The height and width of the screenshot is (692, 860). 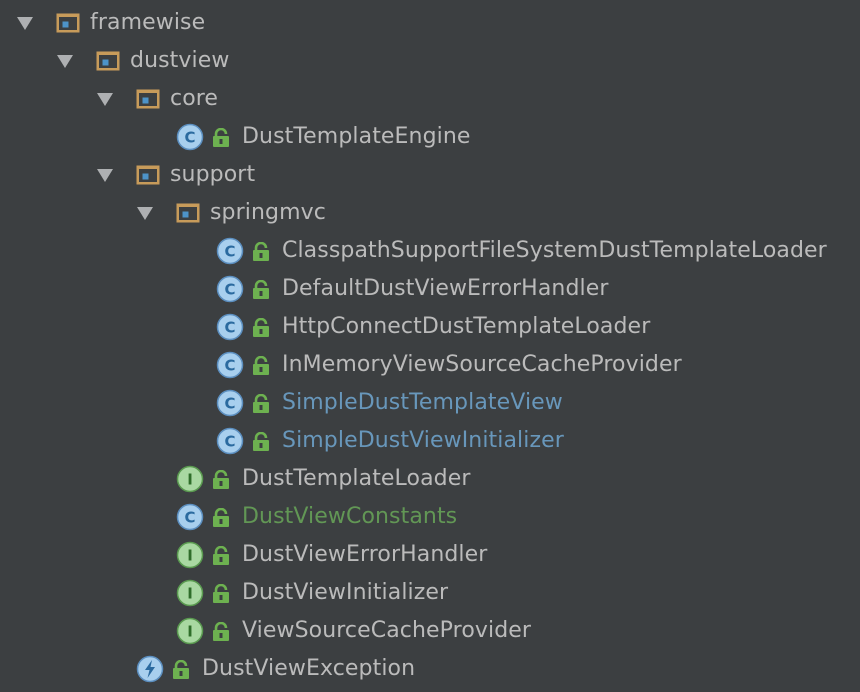 I want to click on tree-node-label: support, so click(x=213, y=174).